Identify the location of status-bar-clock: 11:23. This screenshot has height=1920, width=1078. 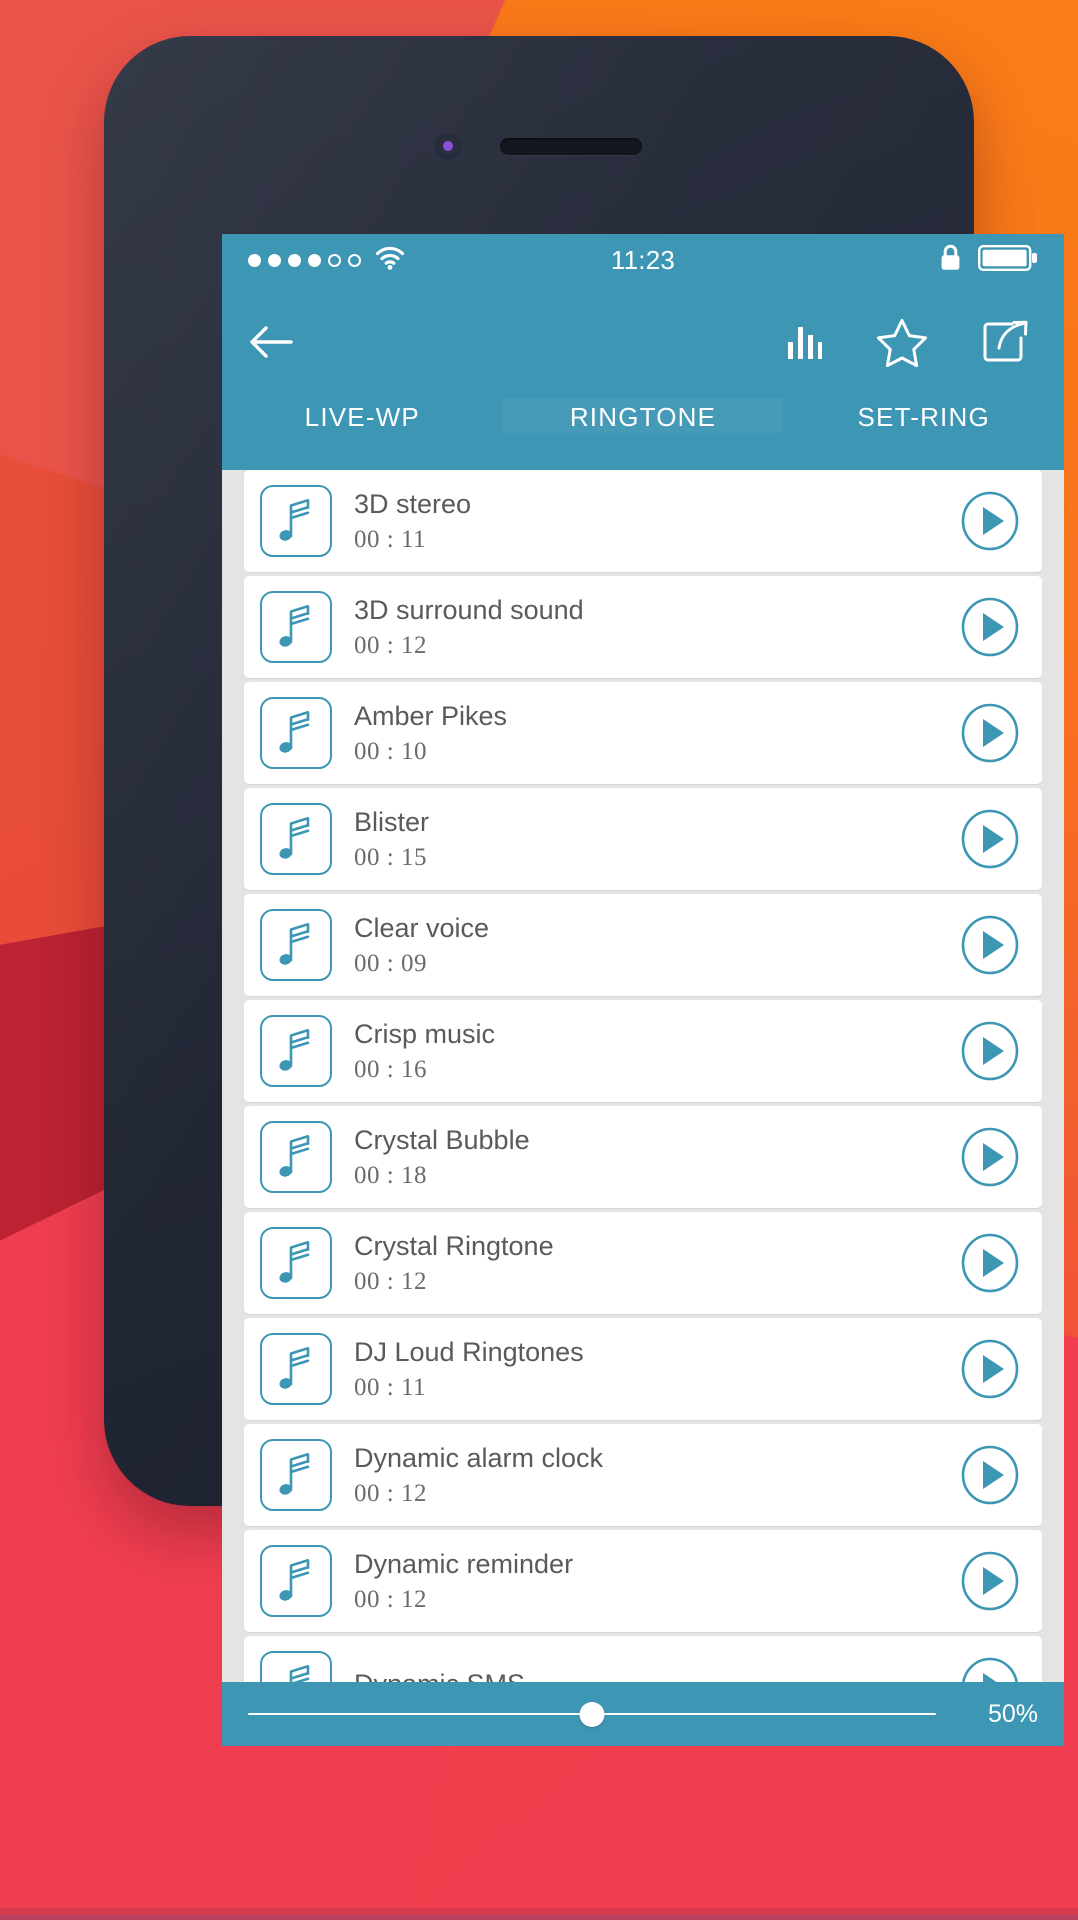
(643, 259).